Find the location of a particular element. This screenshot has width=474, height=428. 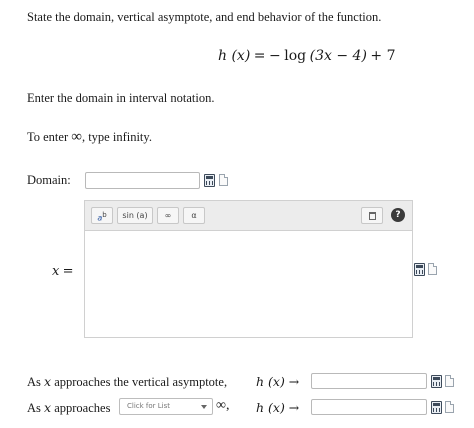

direction-select: Click for List is located at coordinates (166, 406).